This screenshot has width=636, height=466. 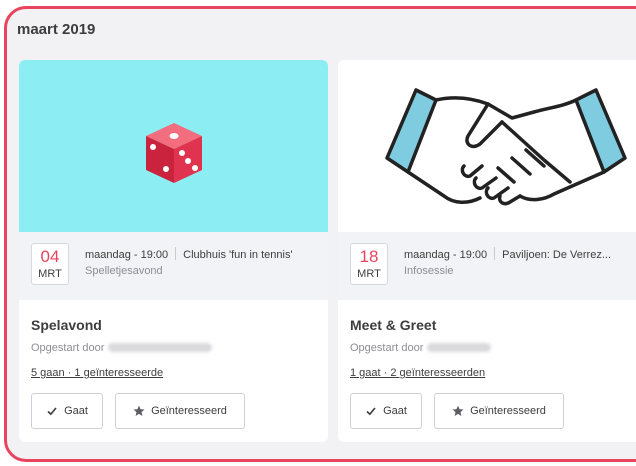 What do you see at coordinates (238, 255) in the screenshot?
I see `event-location: Clubhuis 'fun in tennis'` at bounding box center [238, 255].